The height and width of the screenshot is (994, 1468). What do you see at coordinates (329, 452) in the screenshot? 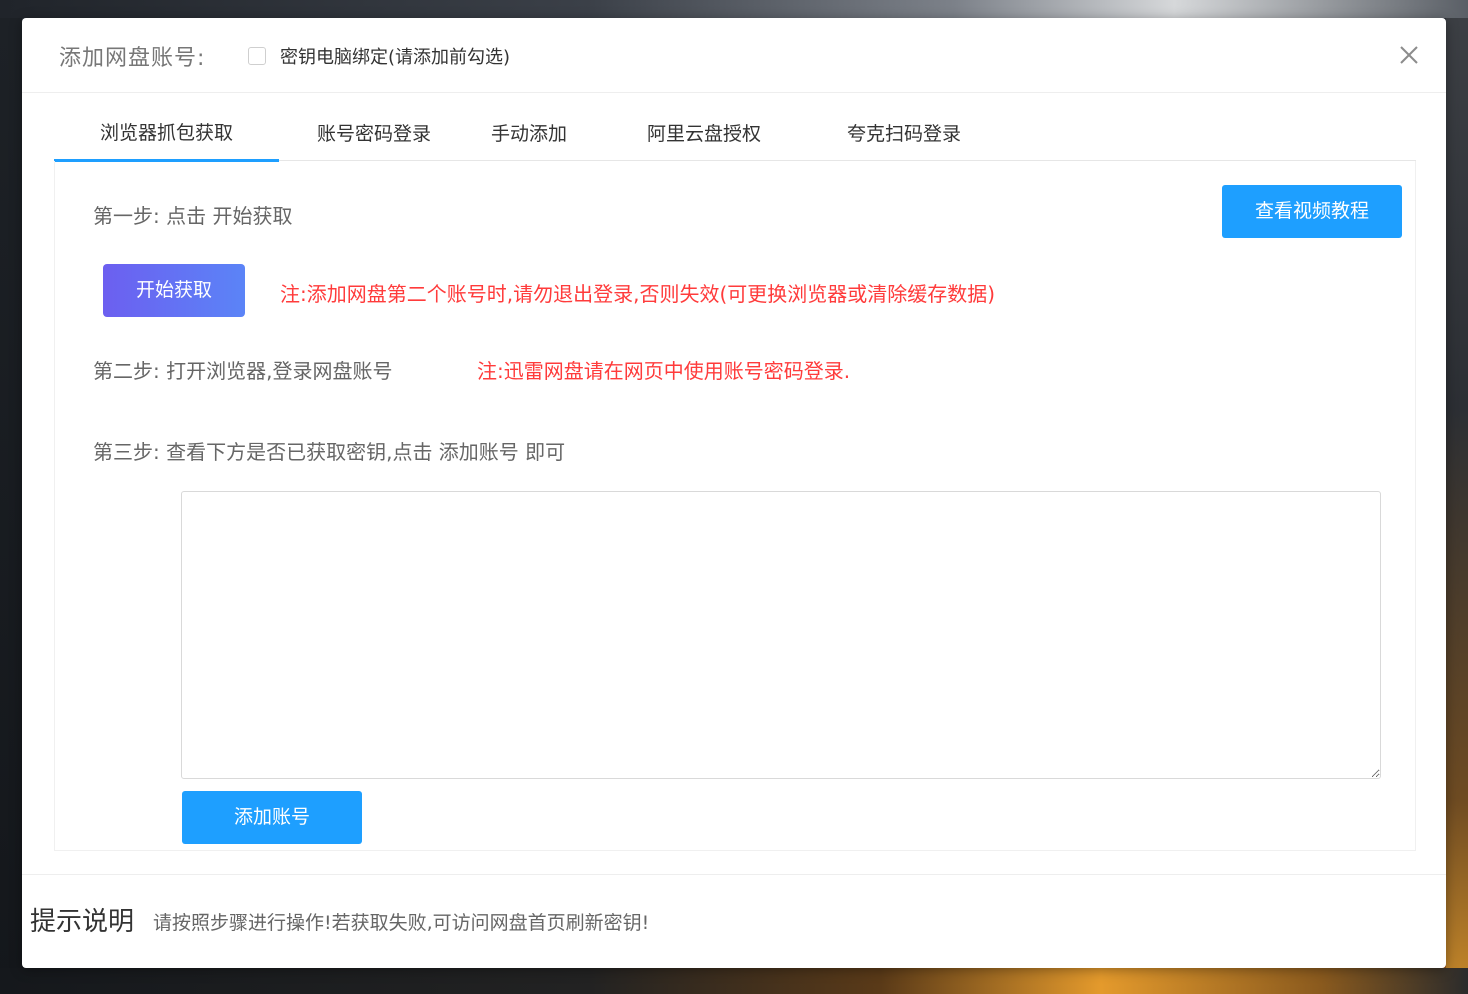
I see `step-three-text: 第三步: 查看下方是否已获取密钥,点击 添加账号 即可` at bounding box center [329, 452].